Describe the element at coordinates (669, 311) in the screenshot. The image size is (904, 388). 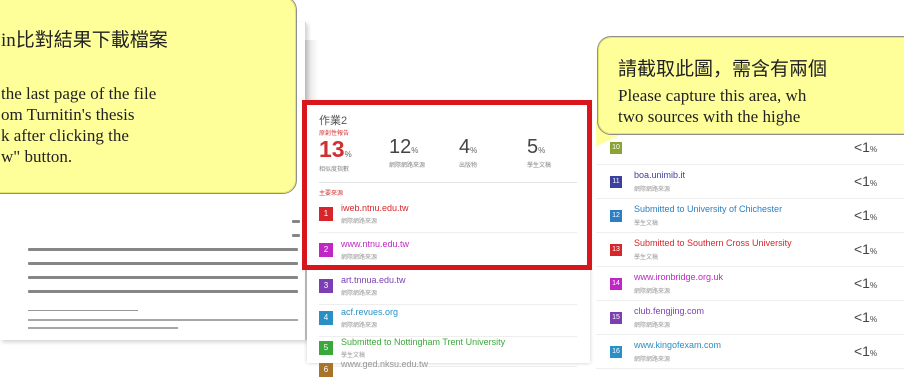
I see `source-name: club.fengjing.com` at that location.